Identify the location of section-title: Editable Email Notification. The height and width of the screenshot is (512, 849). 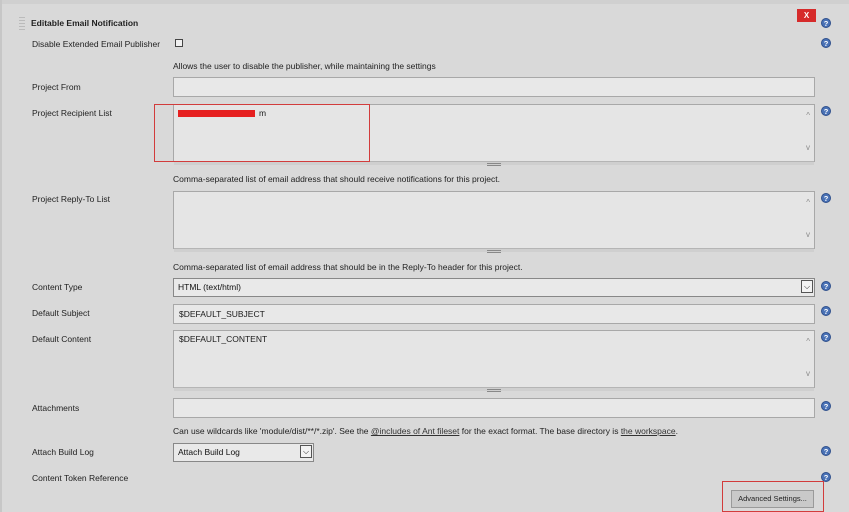
(85, 23).